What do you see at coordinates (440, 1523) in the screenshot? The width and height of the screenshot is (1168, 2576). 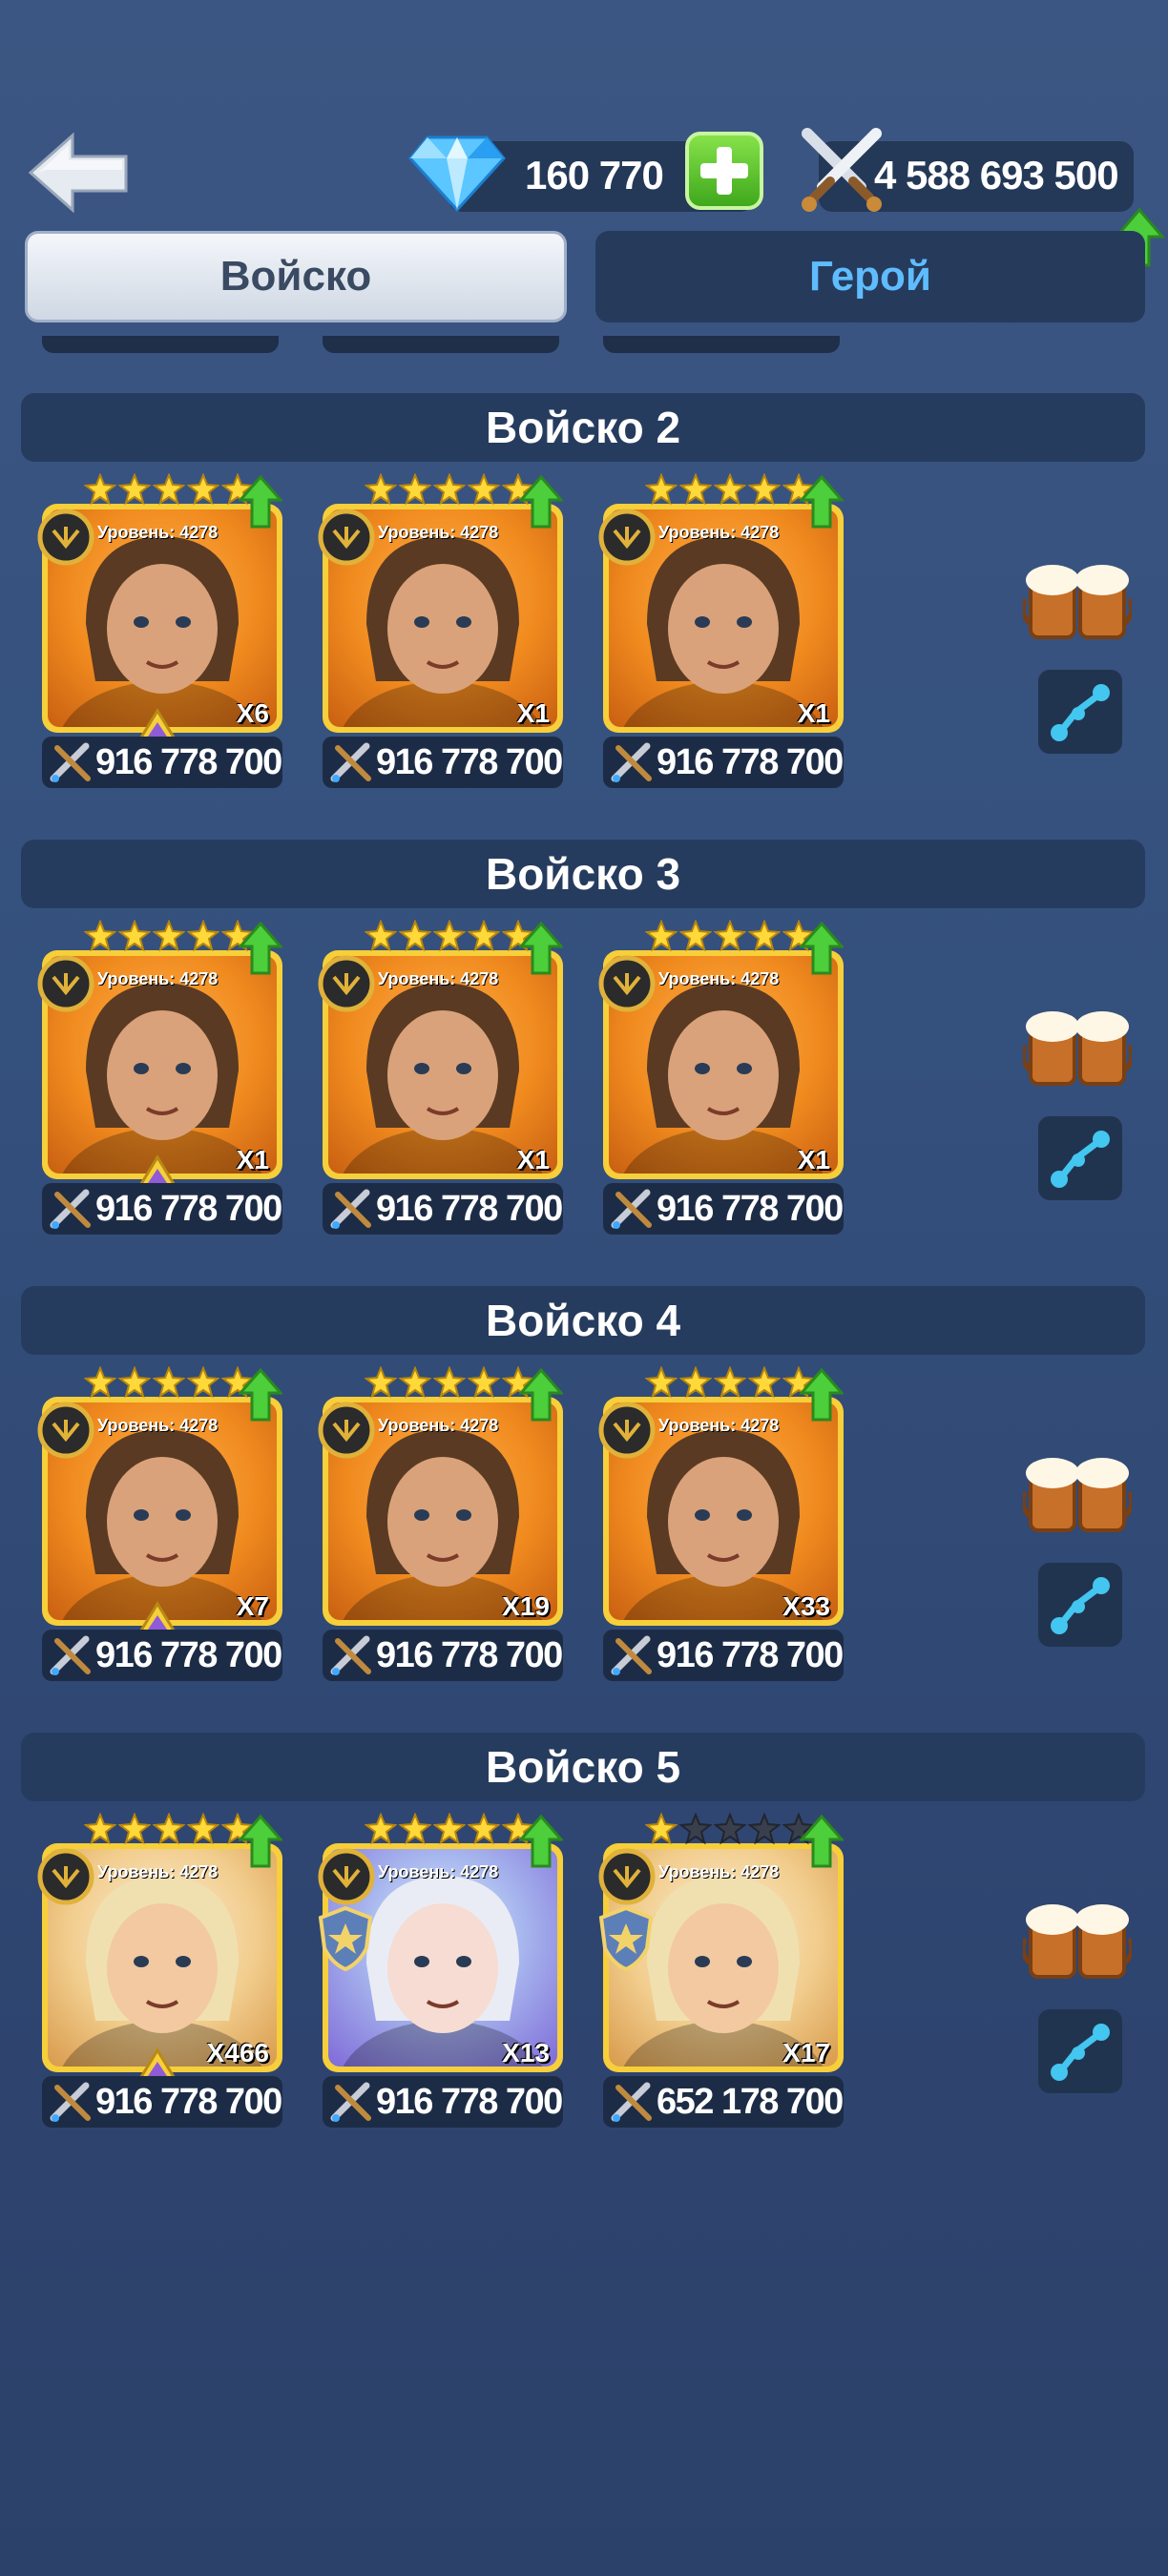 I see `hero-card: Уровень: 4278 X19 916 778 700` at bounding box center [440, 1523].